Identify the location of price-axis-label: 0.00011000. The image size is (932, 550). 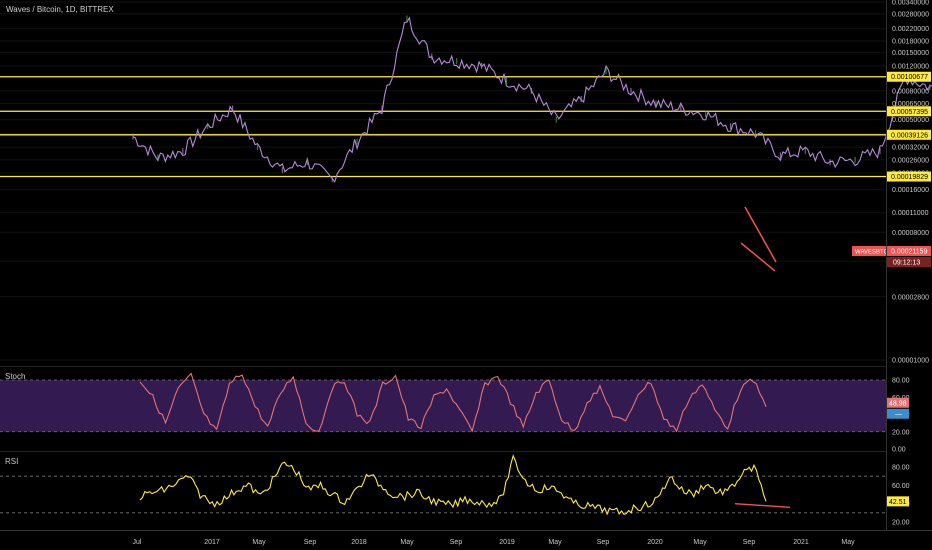
(910, 213).